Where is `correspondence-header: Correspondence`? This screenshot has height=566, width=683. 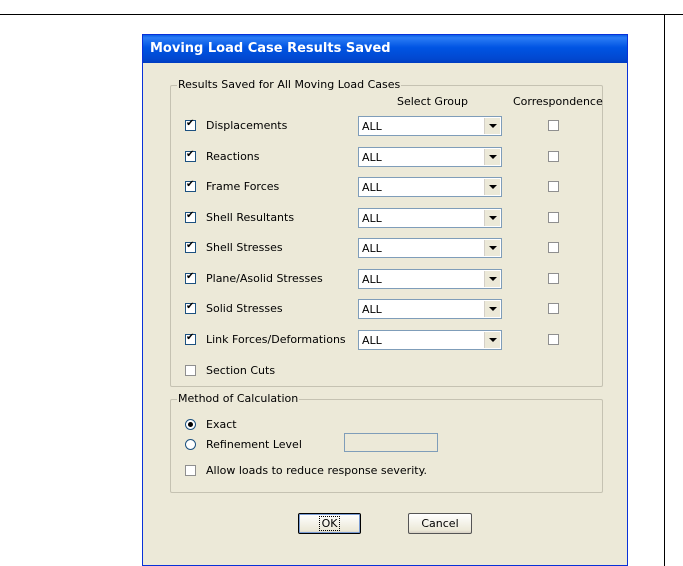 correspondence-header: Correspondence is located at coordinates (558, 101).